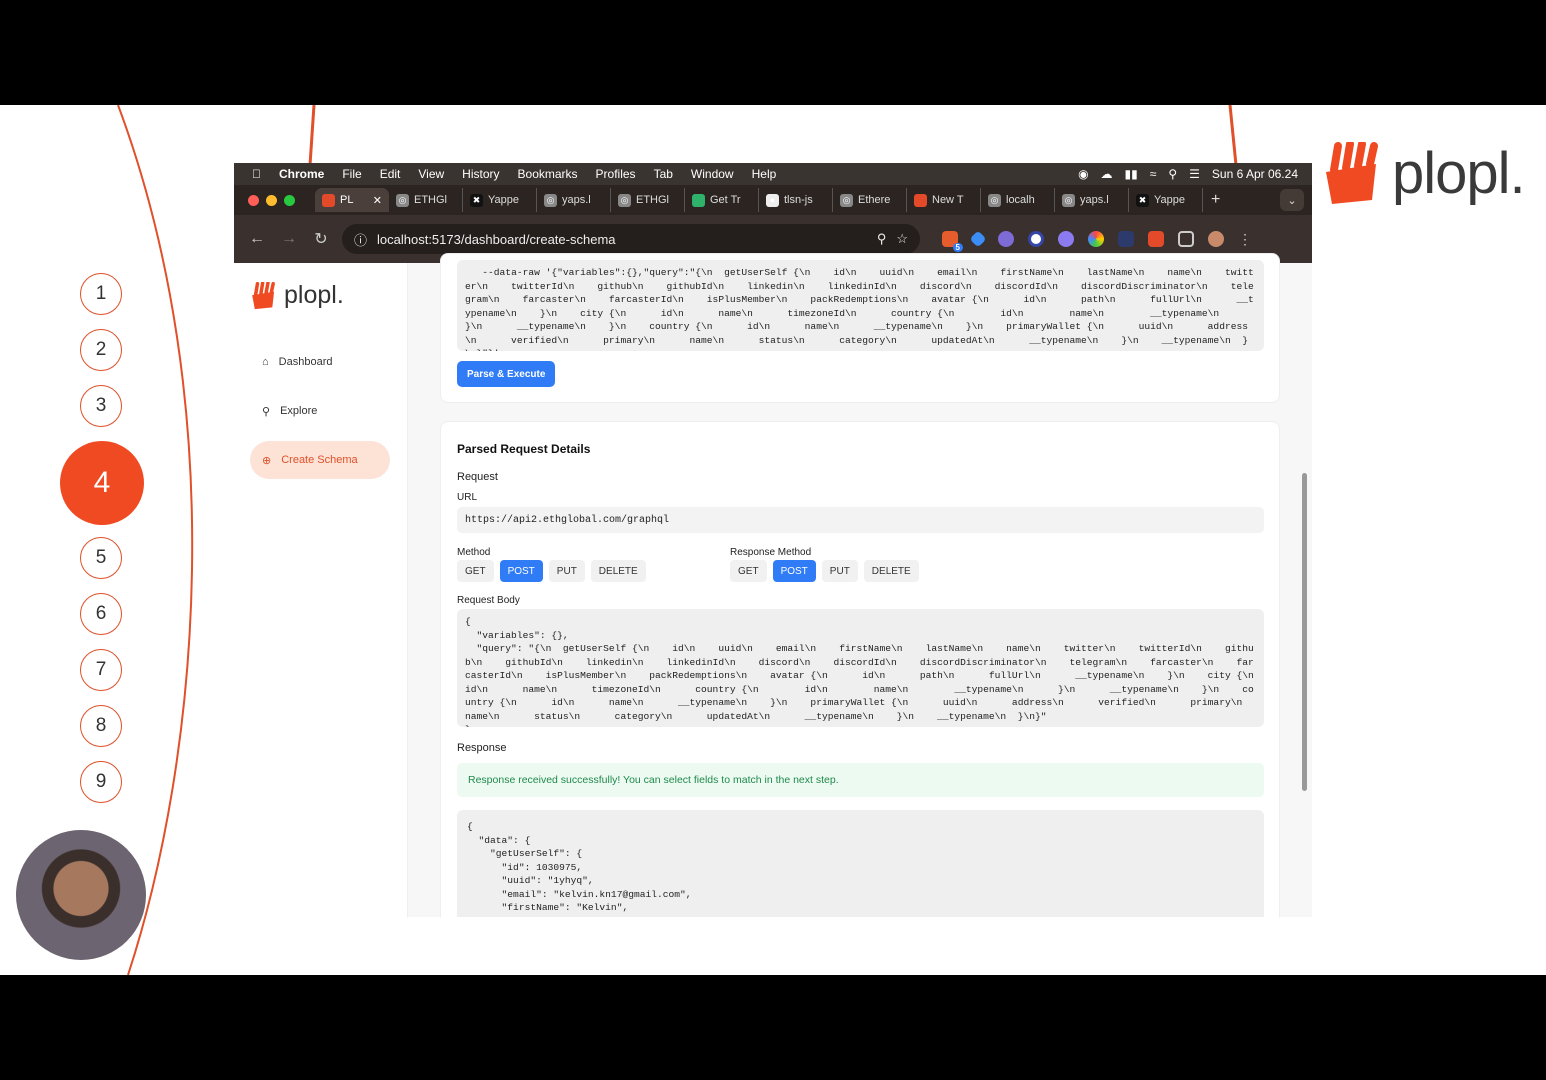 Image resolution: width=1546 pixels, height=1080 pixels. I want to click on menu-help: Help, so click(764, 174).